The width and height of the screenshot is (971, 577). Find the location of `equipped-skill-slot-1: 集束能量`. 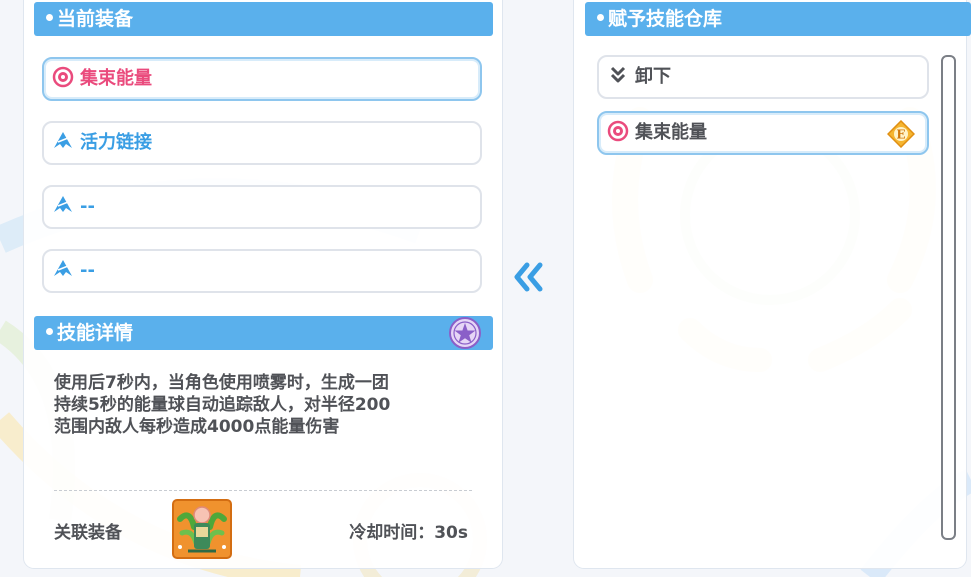

equipped-skill-slot-1: 集束能量 is located at coordinates (262, 79).